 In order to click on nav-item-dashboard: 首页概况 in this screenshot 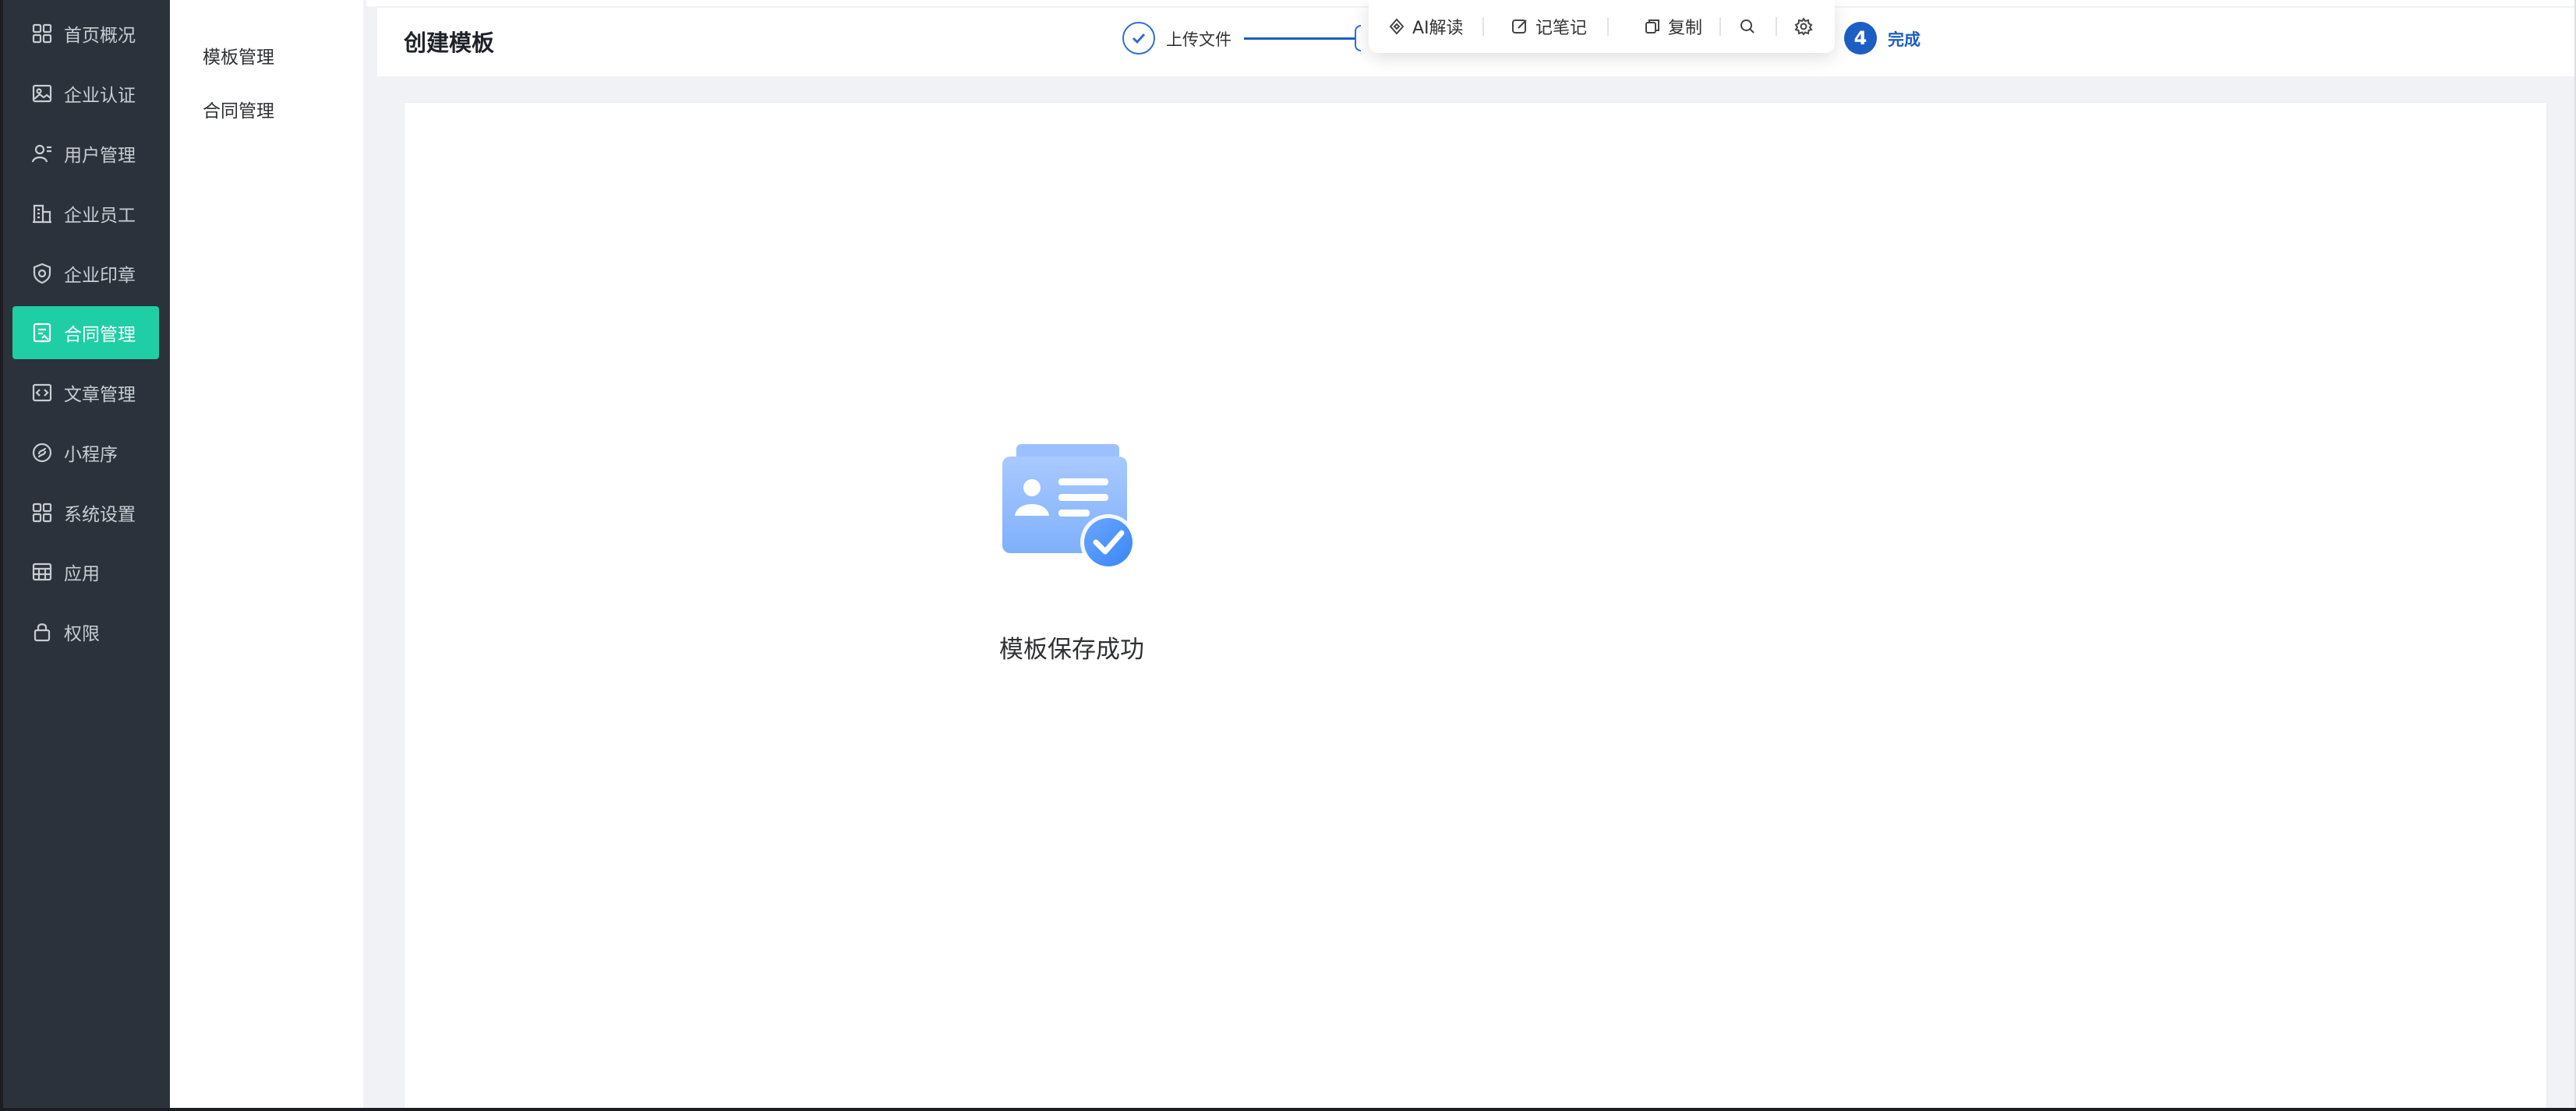, I will do `click(85, 33)`.